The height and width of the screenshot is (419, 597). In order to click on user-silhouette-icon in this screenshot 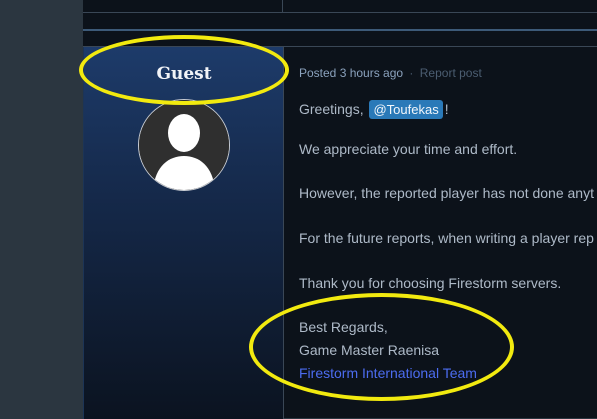, I will do `click(184, 145)`.